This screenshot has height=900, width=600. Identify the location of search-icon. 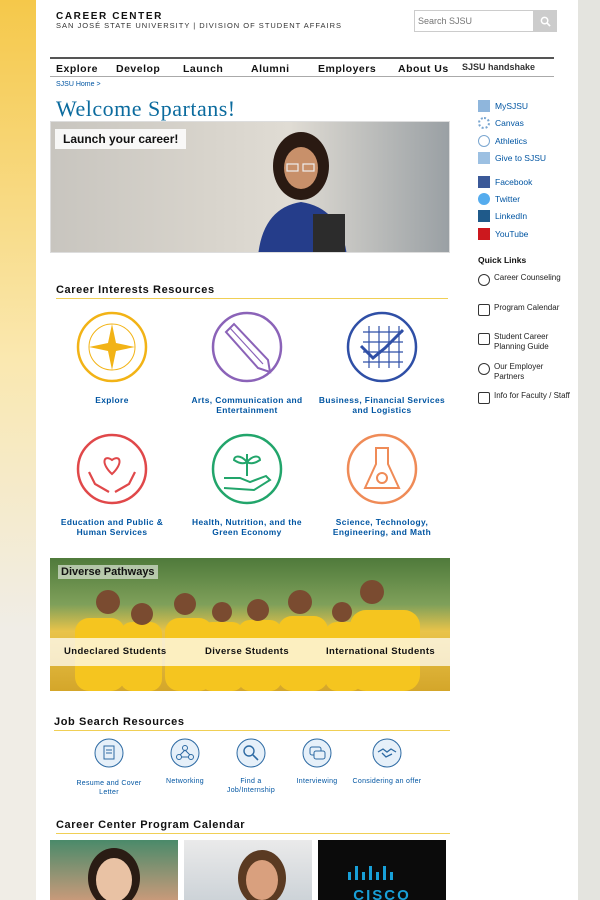
(545, 21).